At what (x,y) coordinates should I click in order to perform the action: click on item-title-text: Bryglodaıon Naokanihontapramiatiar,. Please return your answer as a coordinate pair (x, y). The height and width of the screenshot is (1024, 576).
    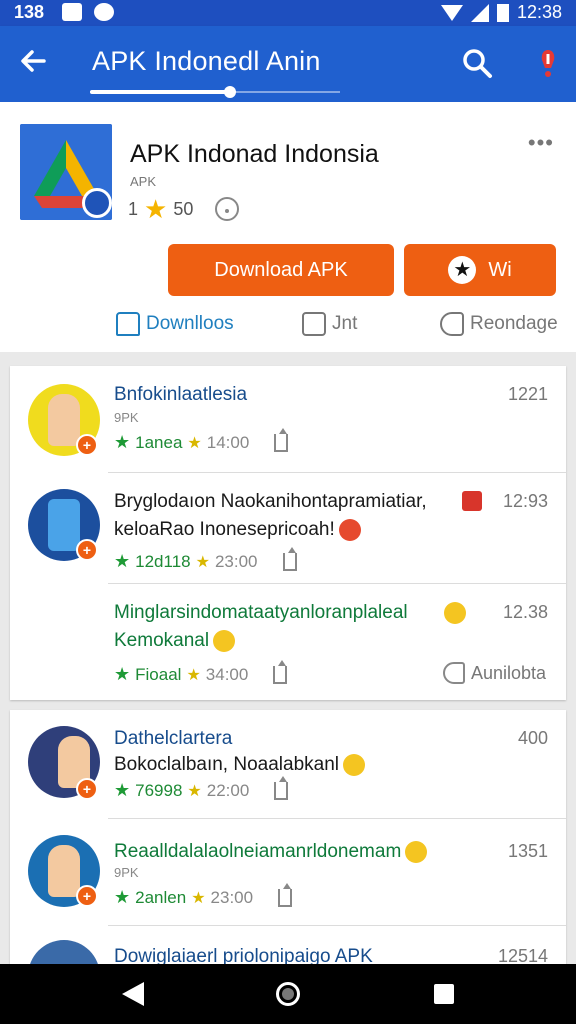
    Looking at the image, I should click on (270, 501).